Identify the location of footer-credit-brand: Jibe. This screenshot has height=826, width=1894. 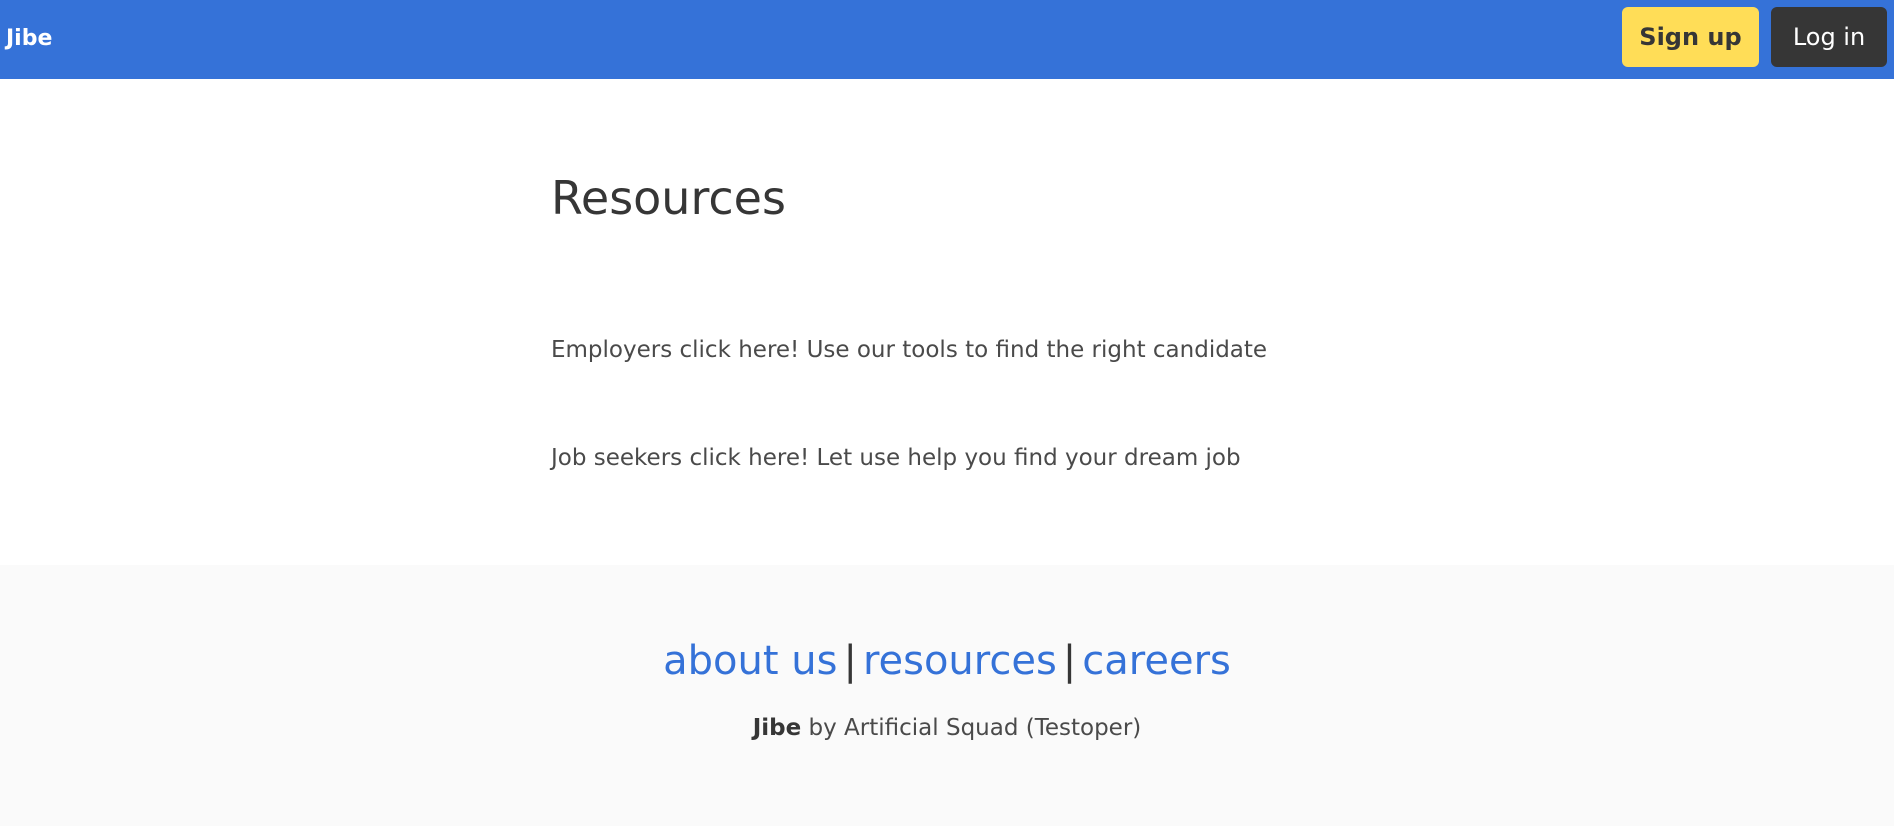
(777, 728).